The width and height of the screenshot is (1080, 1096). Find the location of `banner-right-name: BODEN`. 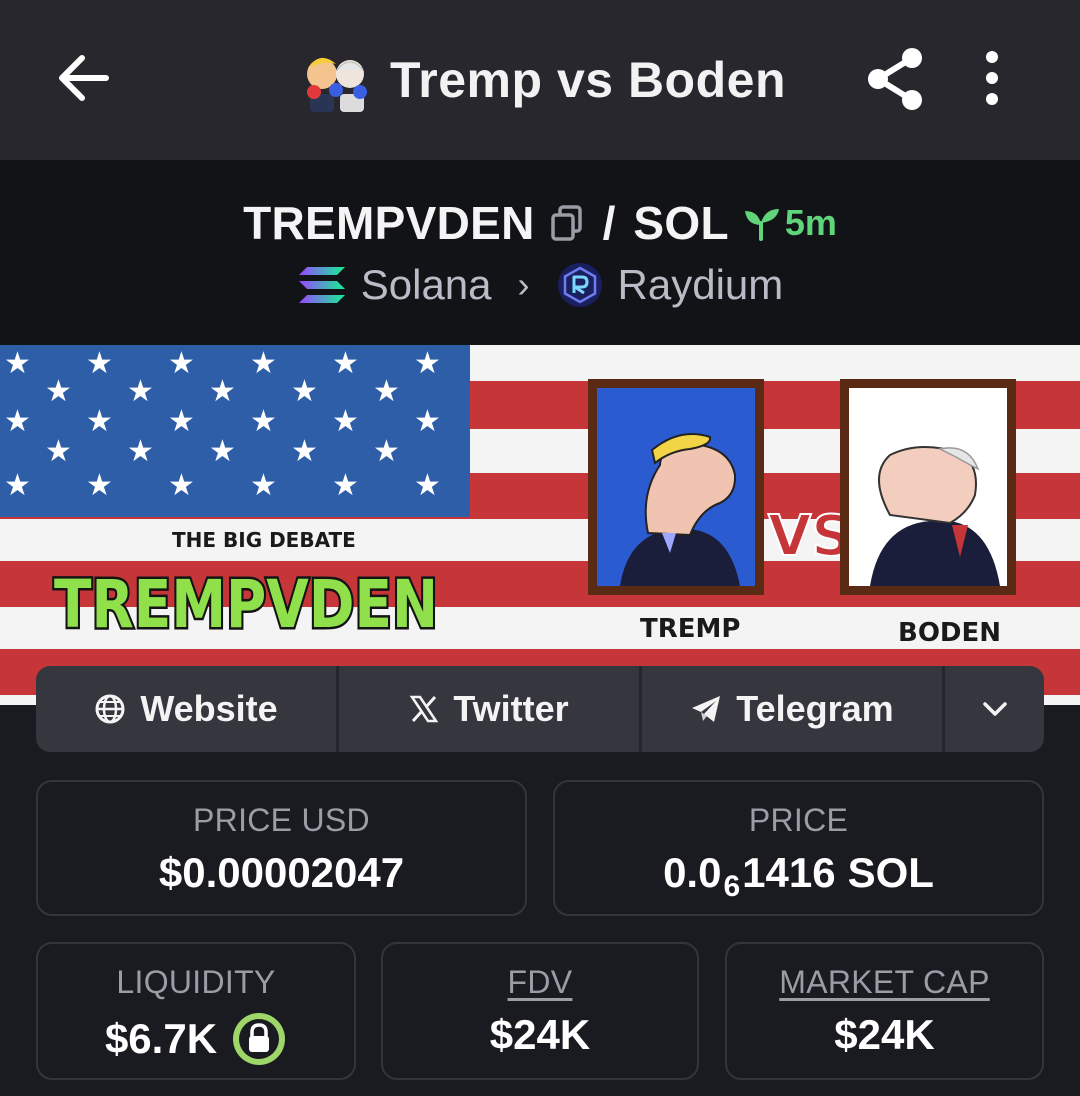

banner-right-name: BODEN is located at coordinates (949, 633).